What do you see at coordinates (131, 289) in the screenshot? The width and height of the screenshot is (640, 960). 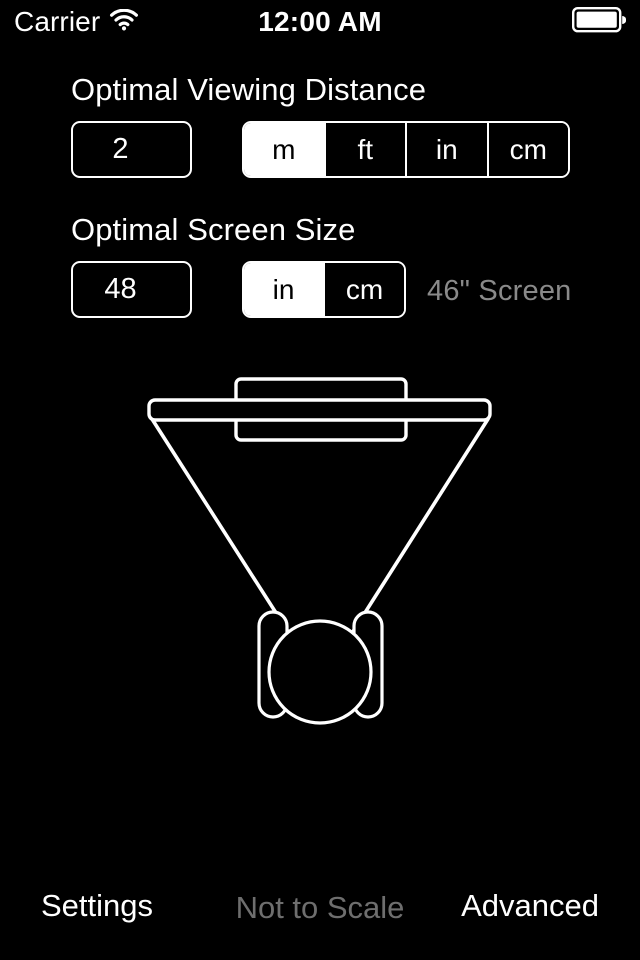 I see `screen-size-input` at bounding box center [131, 289].